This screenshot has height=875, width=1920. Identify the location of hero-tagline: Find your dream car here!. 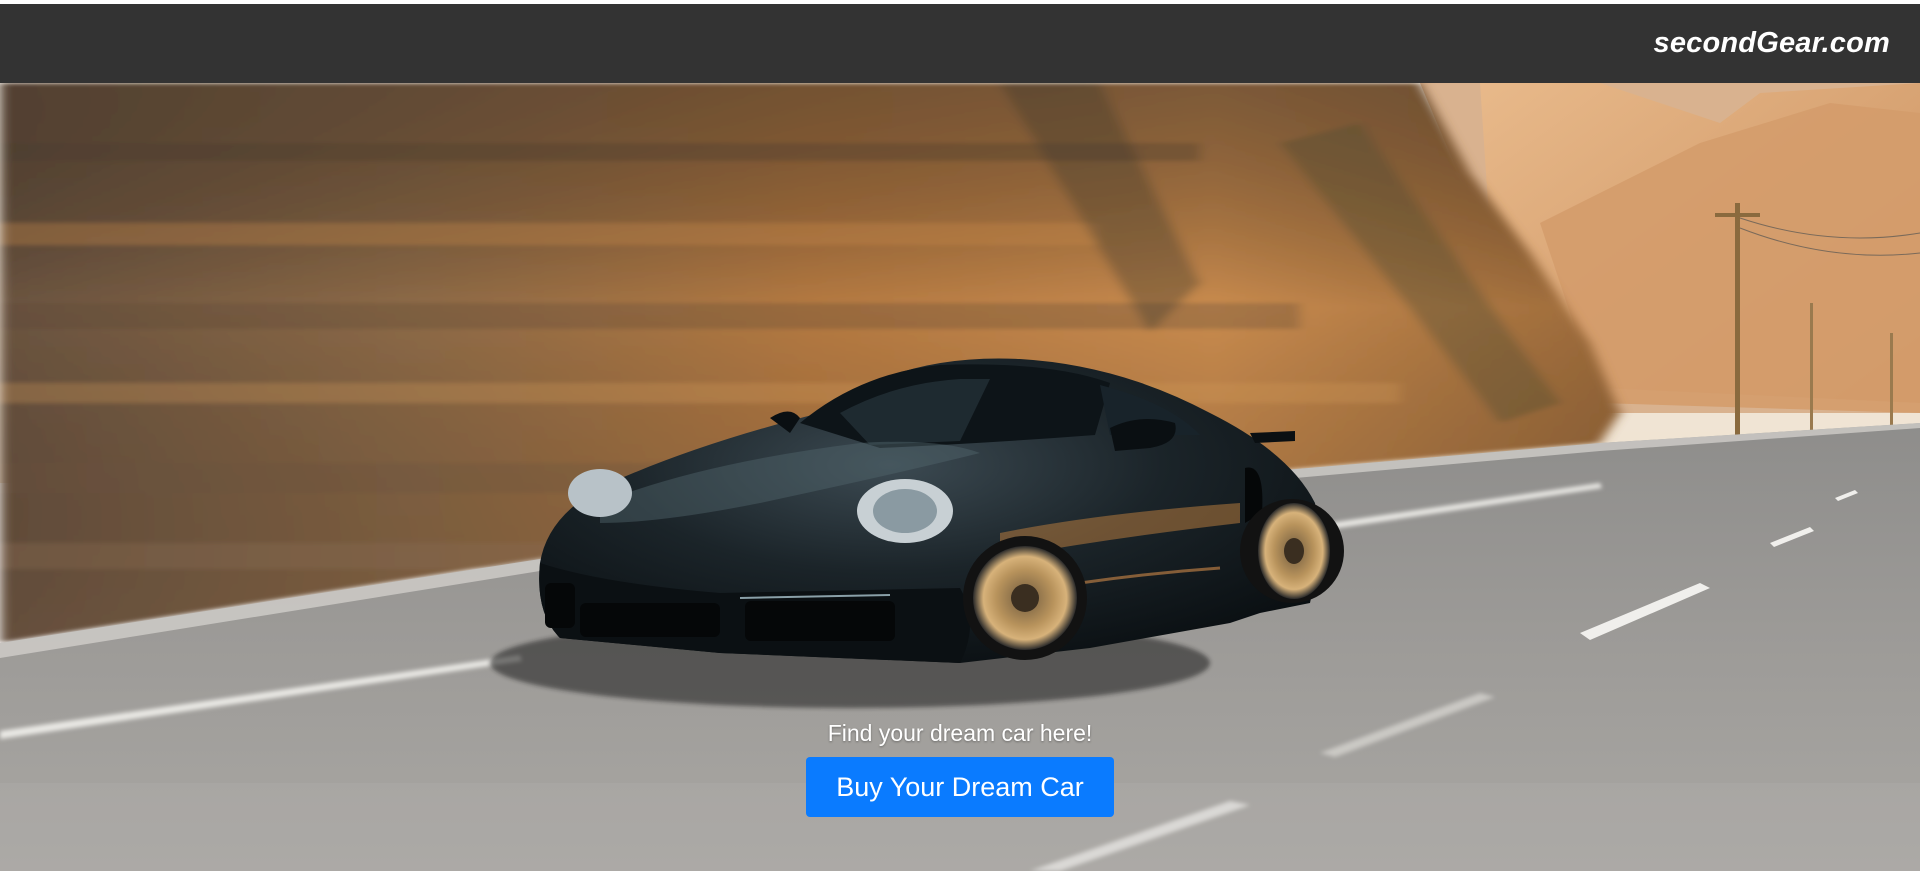
(960, 733).